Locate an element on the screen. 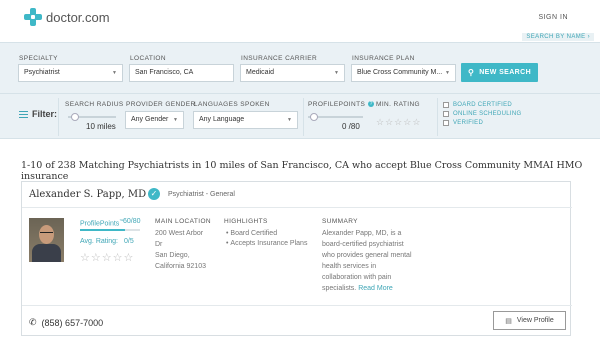  view-profile-button: ▤ View Profile is located at coordinates (529, 320).